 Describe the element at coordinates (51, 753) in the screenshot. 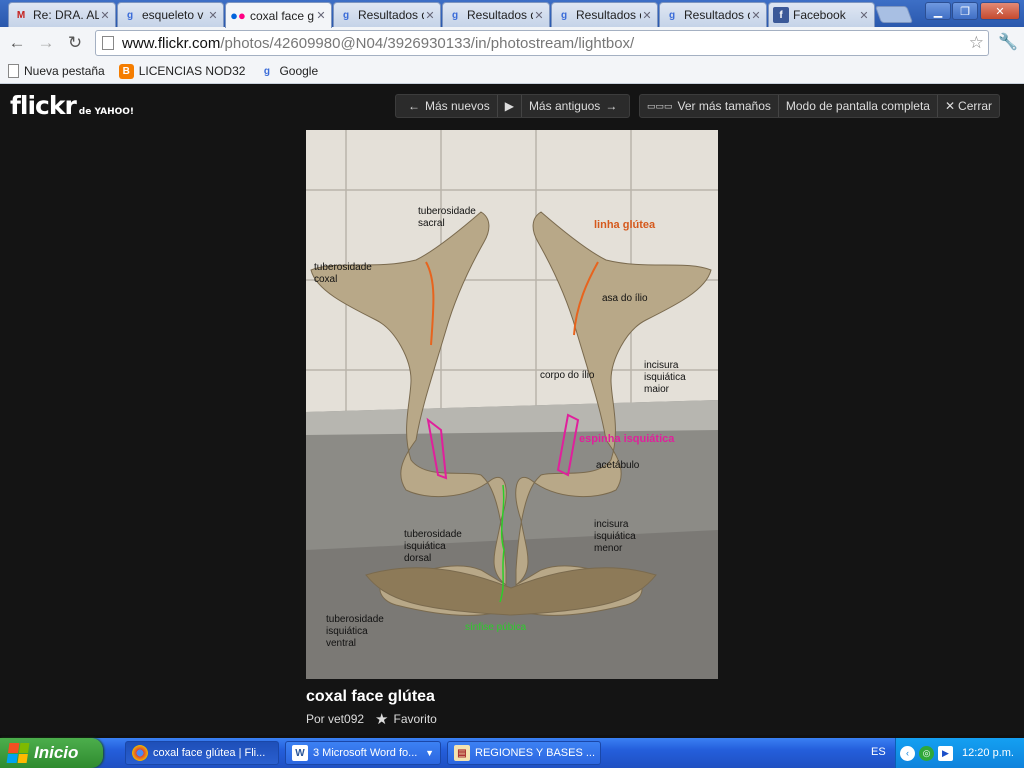

I see `start-button: Inicio` at that location.